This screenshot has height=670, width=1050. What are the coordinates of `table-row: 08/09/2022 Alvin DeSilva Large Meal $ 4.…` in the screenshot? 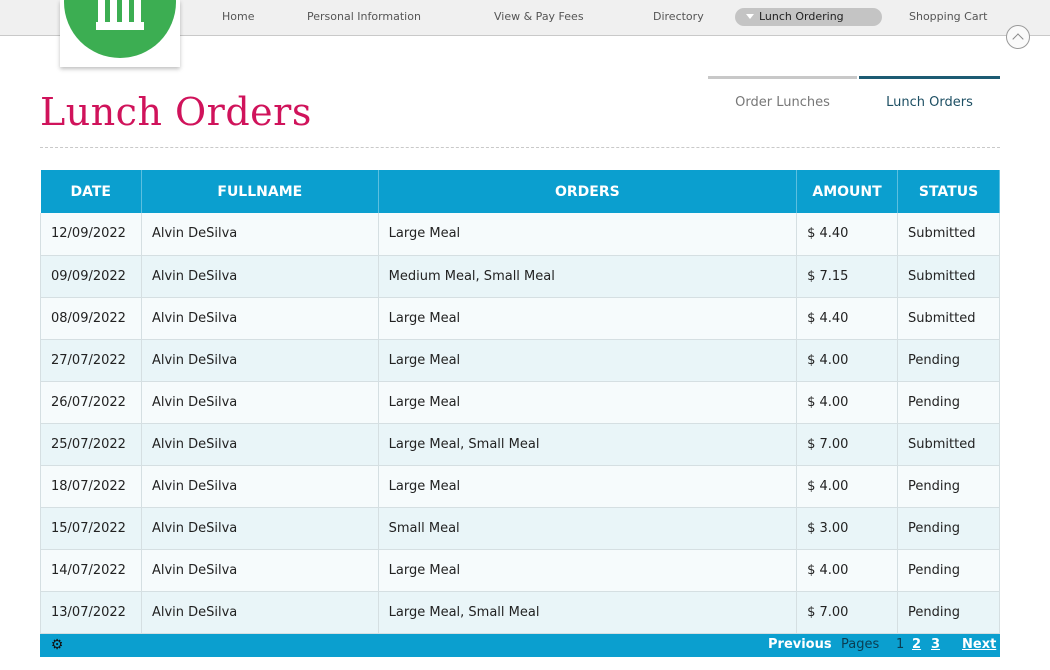 It's located at (520, 318).